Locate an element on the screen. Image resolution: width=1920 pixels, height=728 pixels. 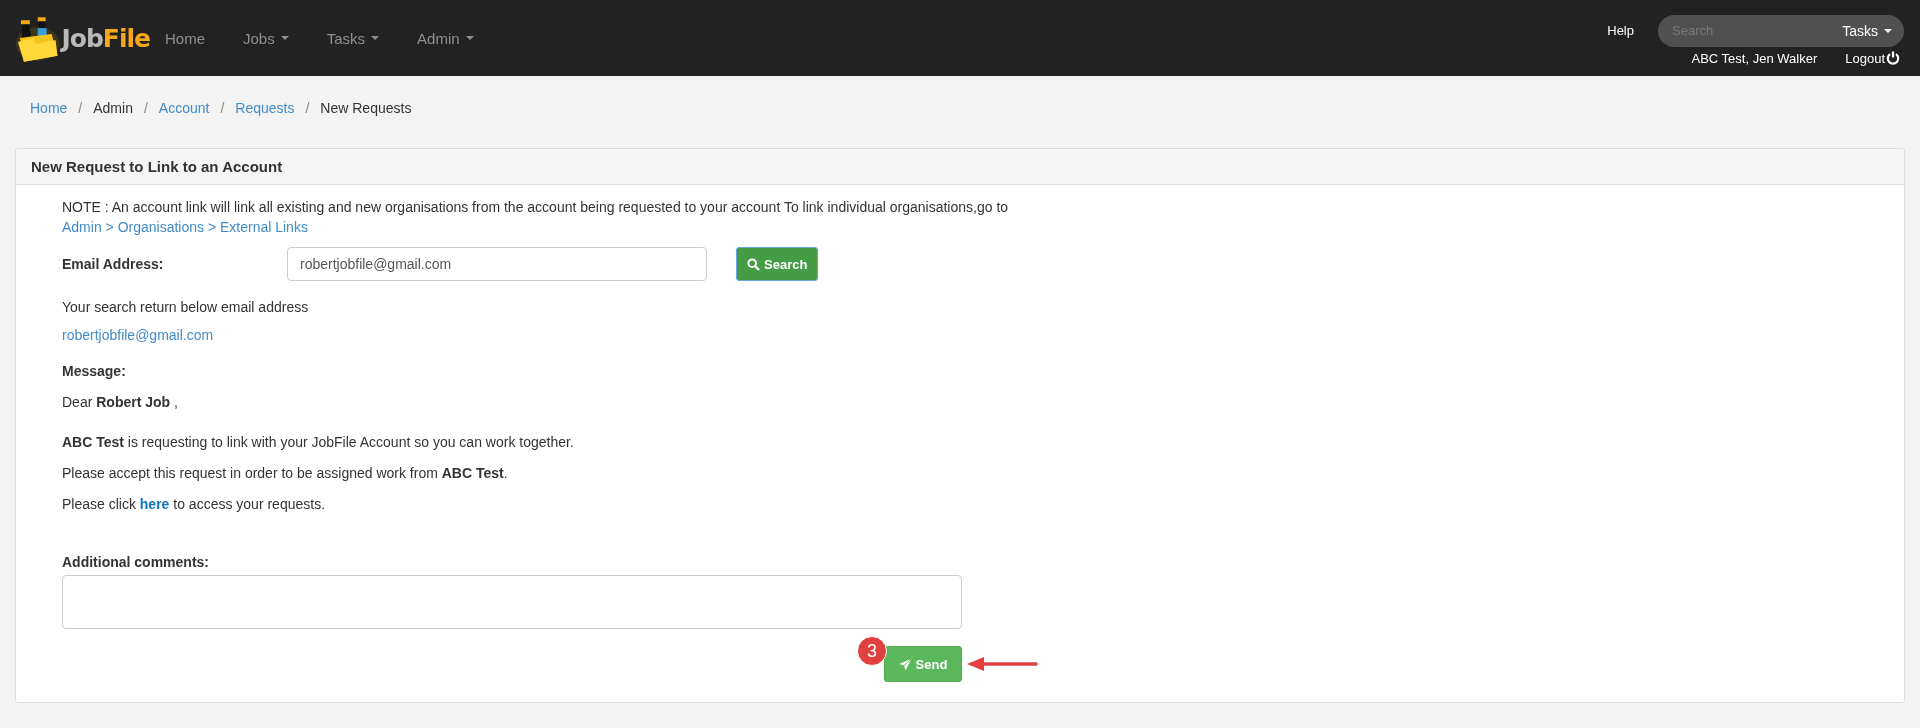
panel-title: New Request to Link to an Account is located at coordinates (960, 167).